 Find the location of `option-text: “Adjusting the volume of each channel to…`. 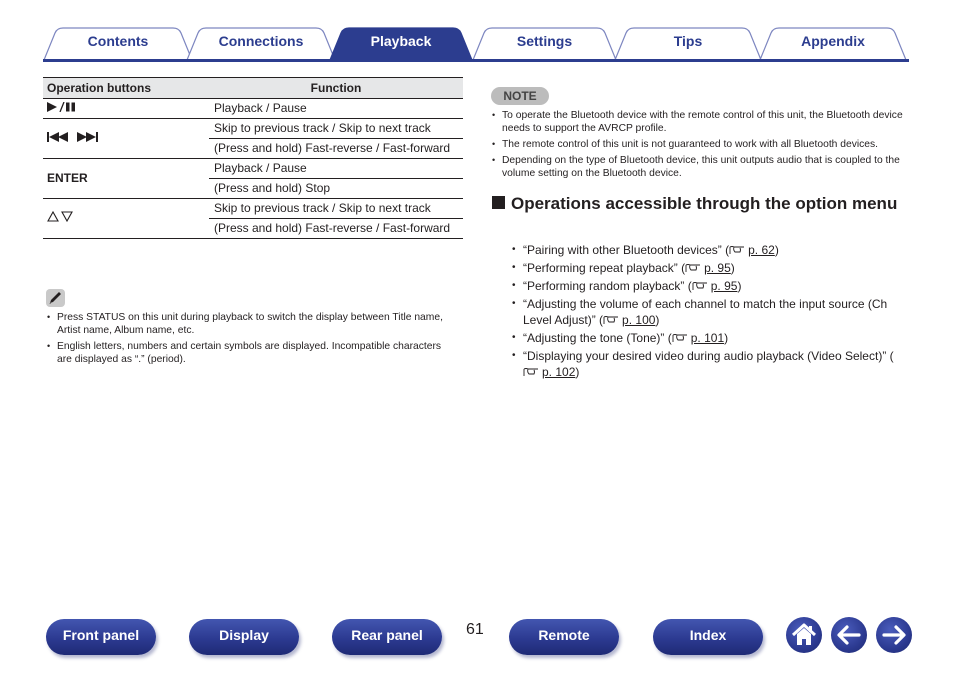

option-text: “Adjusting the volume of each channel to… is located at coordinates (705, 312).